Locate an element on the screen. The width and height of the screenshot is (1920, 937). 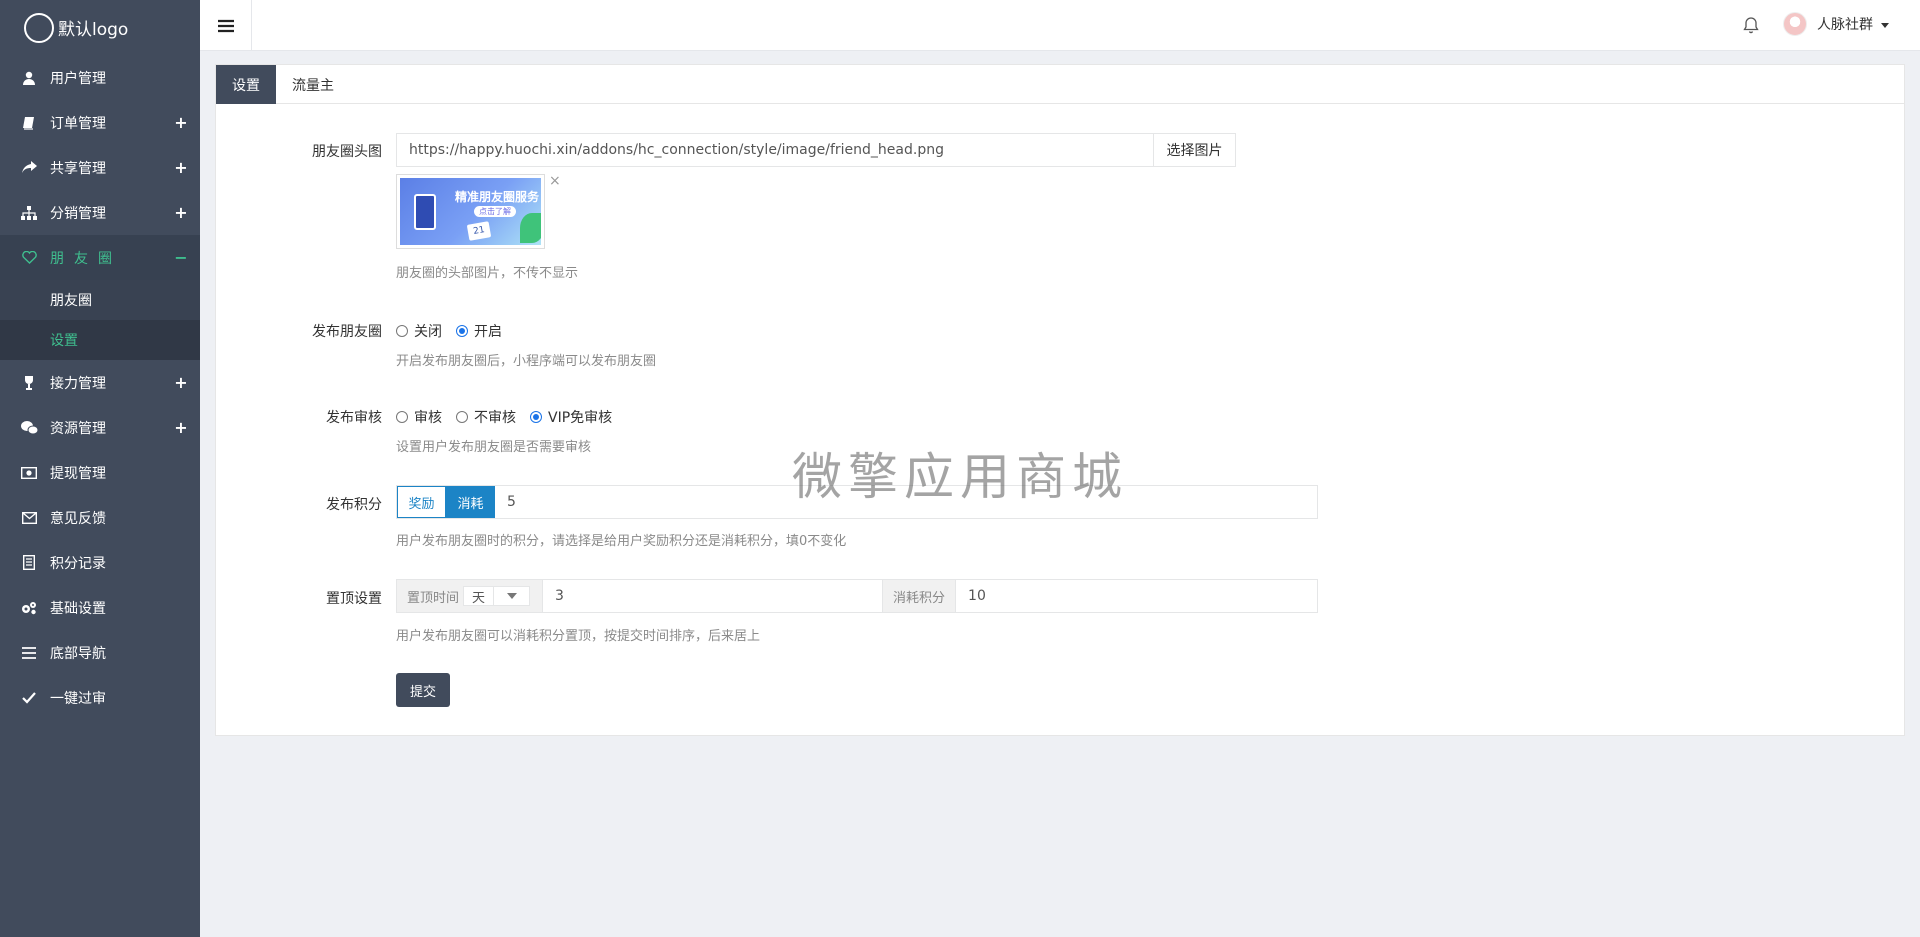
select-image-button: 选择图片 is located at coordinates (1194, 150).